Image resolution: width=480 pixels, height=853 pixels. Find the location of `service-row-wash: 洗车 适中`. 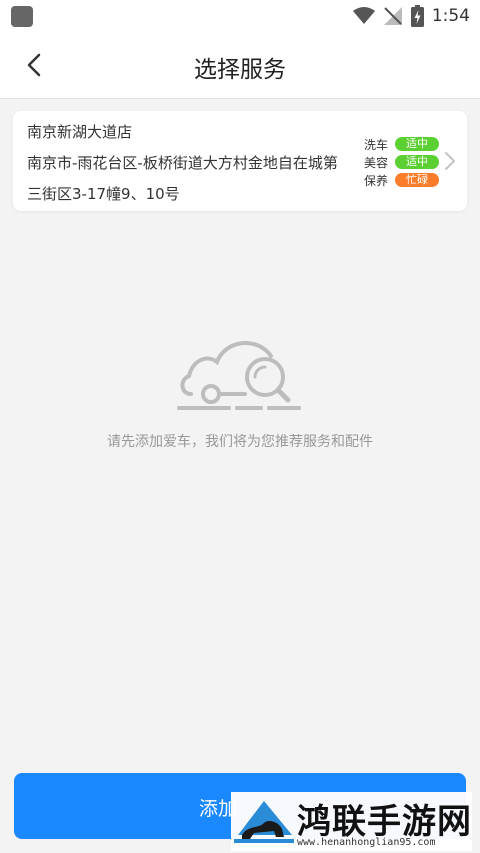

service-row-wash: 洗车 适中 is located at coordinates (401, 144).